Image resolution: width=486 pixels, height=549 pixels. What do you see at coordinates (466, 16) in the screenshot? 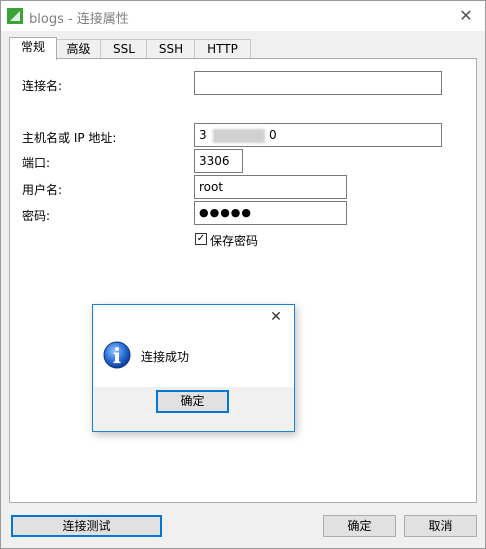
I see `window-close-icon: ✕` at bounding box center [466, 16].